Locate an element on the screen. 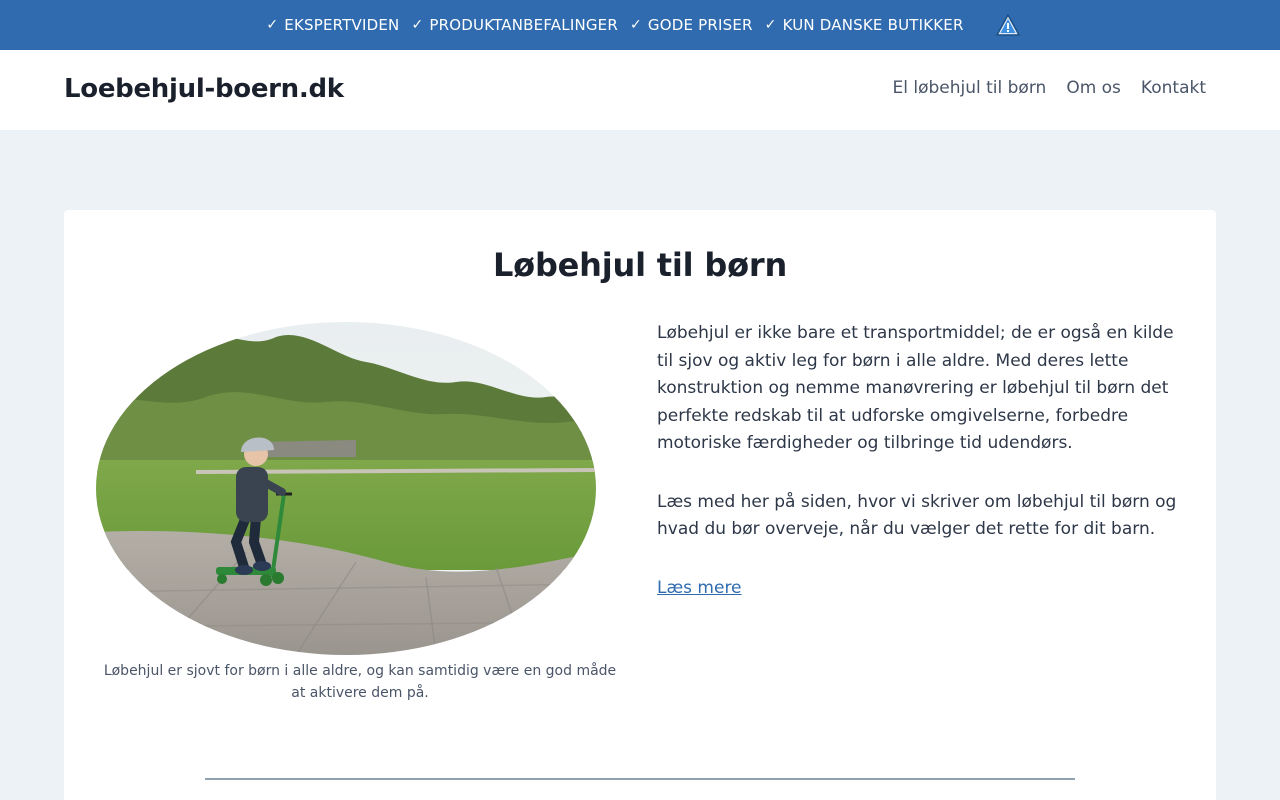  usp-label: GODE PRISER is located at coordinates (700, 25).